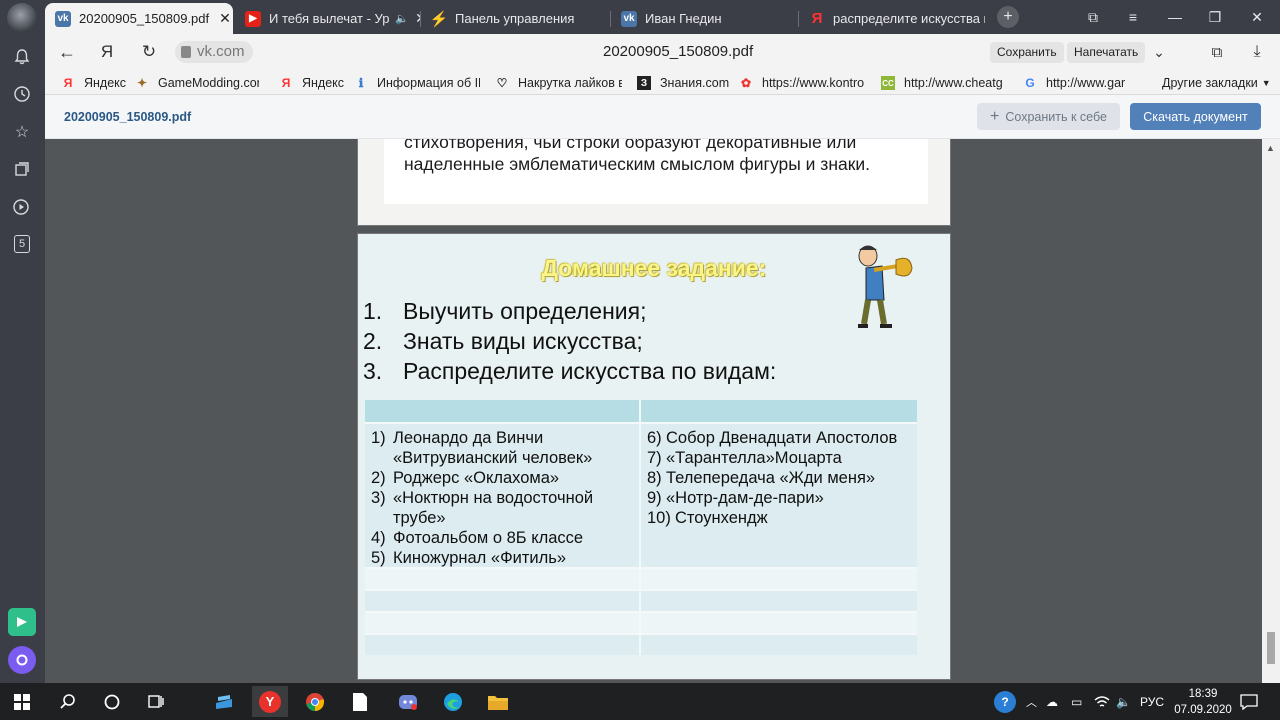  What do you see at coordinates (22, 169) in the screenshot?
I see `collections-icon` at bounding box center [22, 169].